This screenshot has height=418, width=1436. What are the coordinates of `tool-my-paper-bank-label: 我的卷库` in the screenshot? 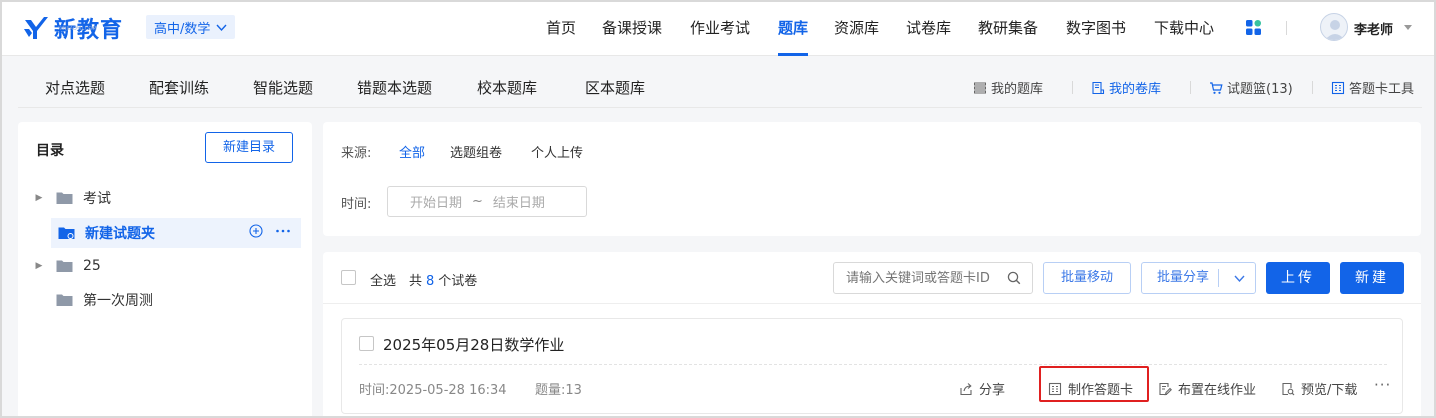 It's located at (1135, 89).